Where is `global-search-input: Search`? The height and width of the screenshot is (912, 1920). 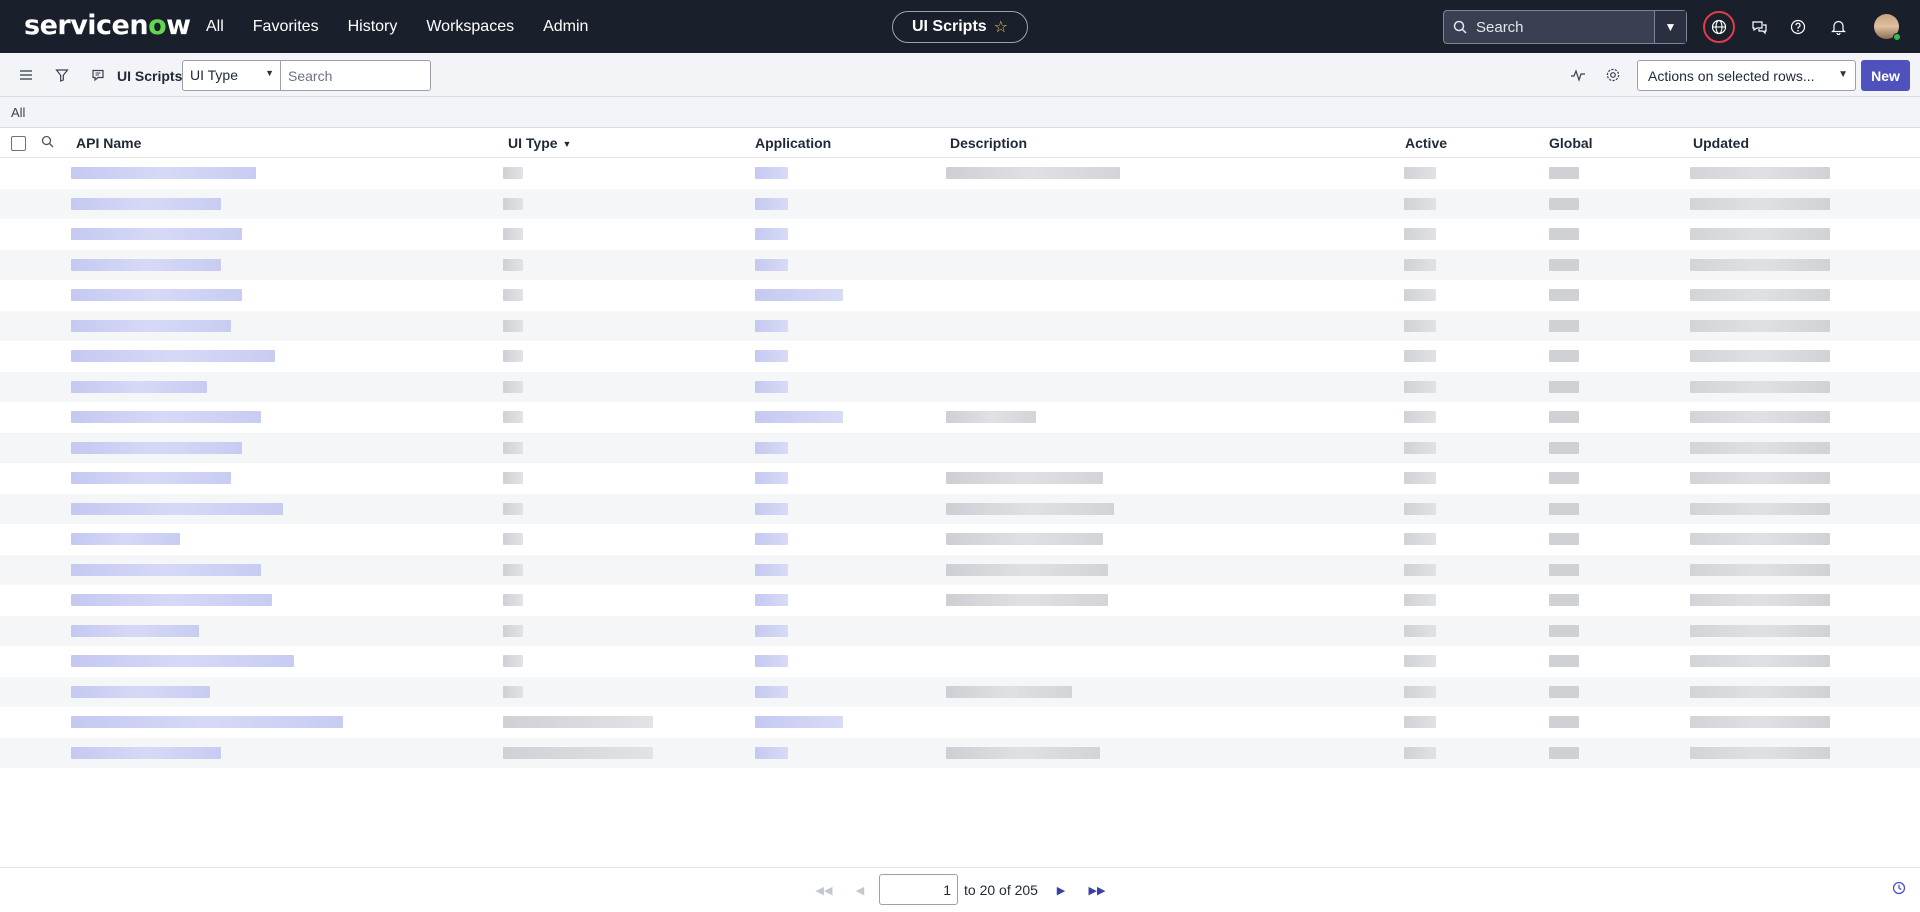
global-search-input: Search is located at coordinates (1565, 27).